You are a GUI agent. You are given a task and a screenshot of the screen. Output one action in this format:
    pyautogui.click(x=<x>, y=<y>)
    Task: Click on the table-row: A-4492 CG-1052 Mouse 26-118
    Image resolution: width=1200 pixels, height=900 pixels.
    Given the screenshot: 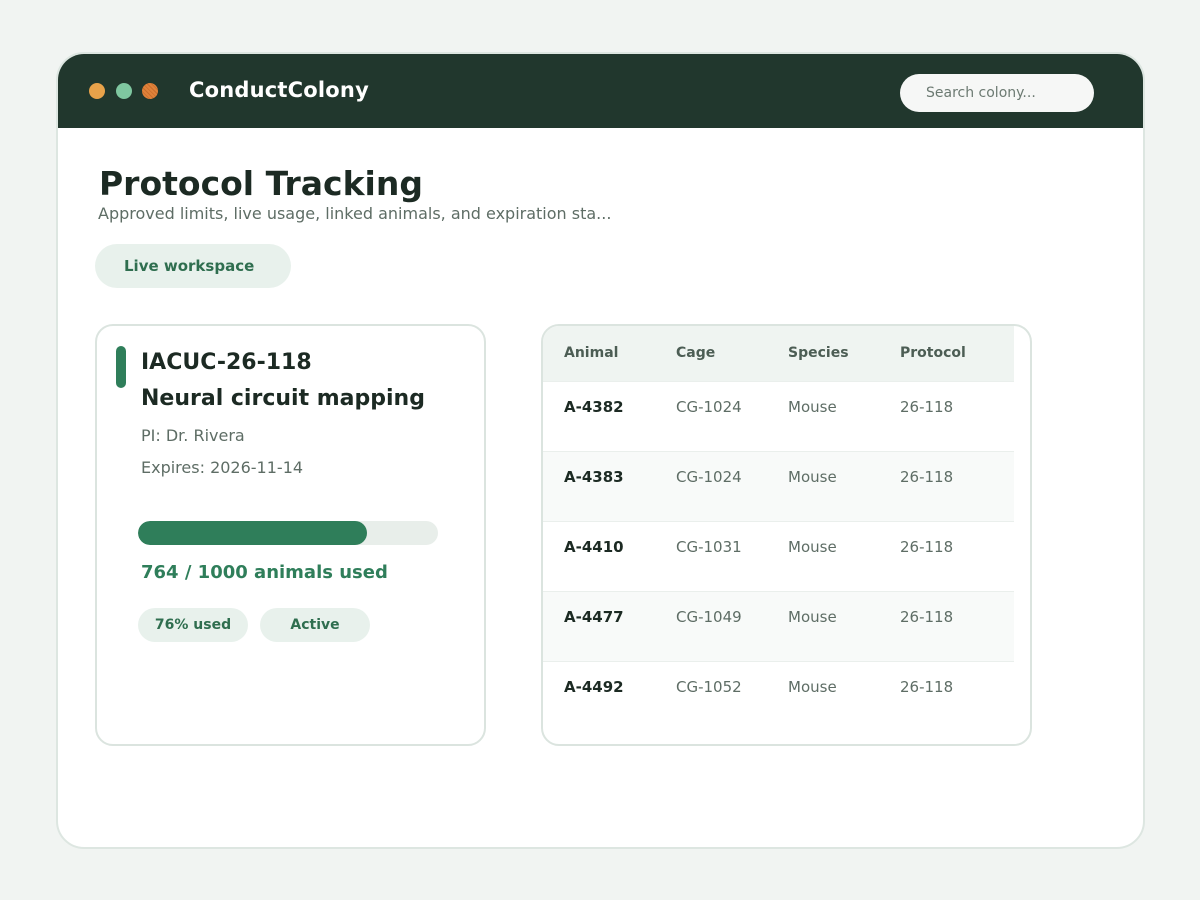 What is the action you would take?
    pyautogui.click(x=778, y=696)
    